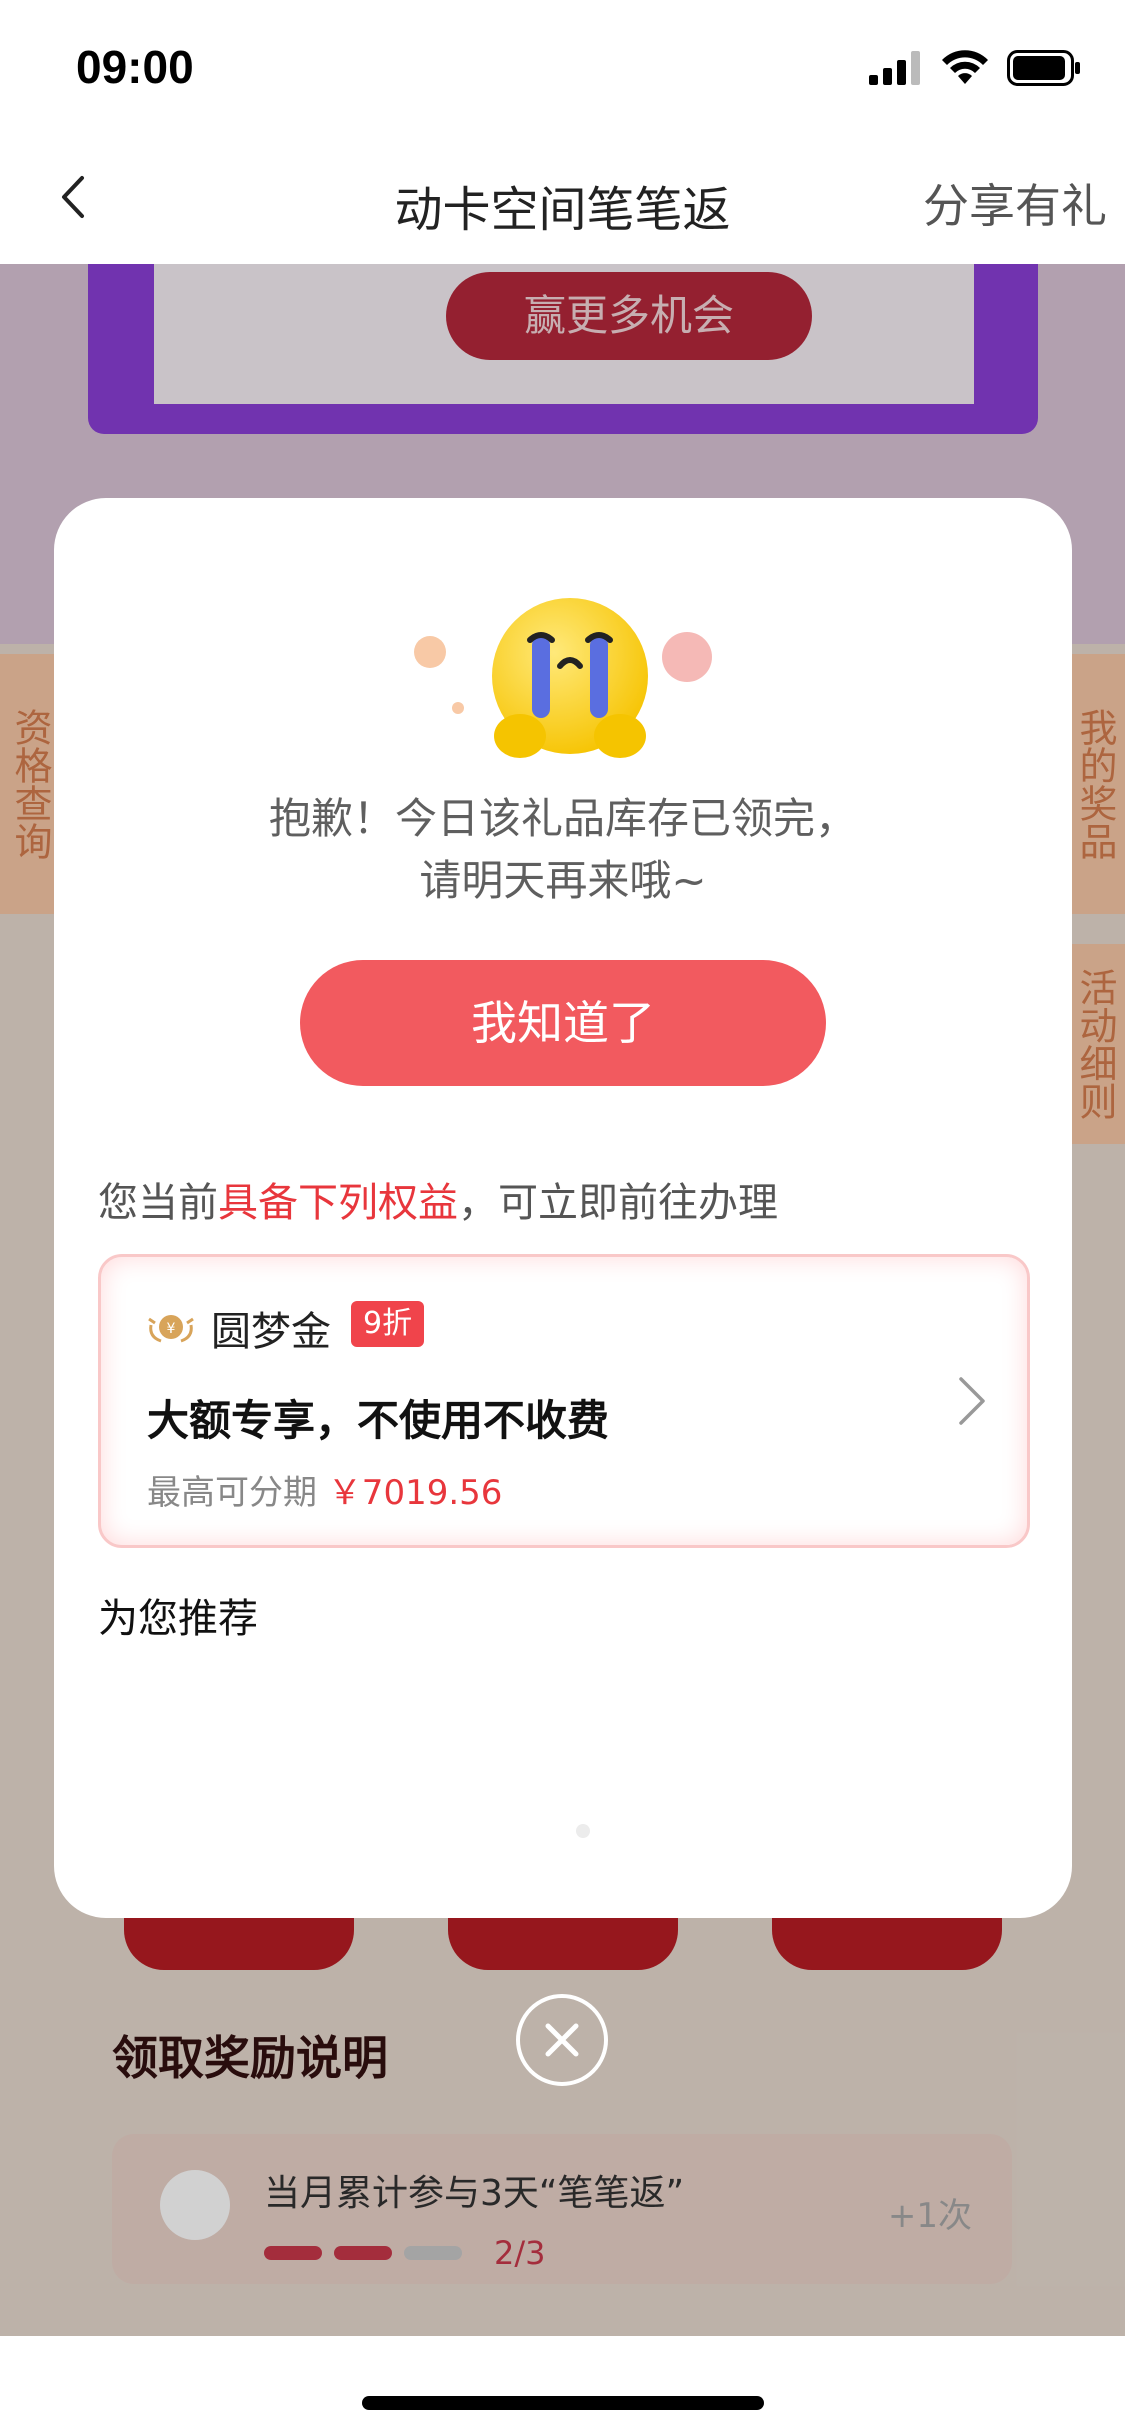 The image size is (1125, 2436). Describe the element at coordinates (562, 2386) in the screenshot. I see `home-area` at that location.